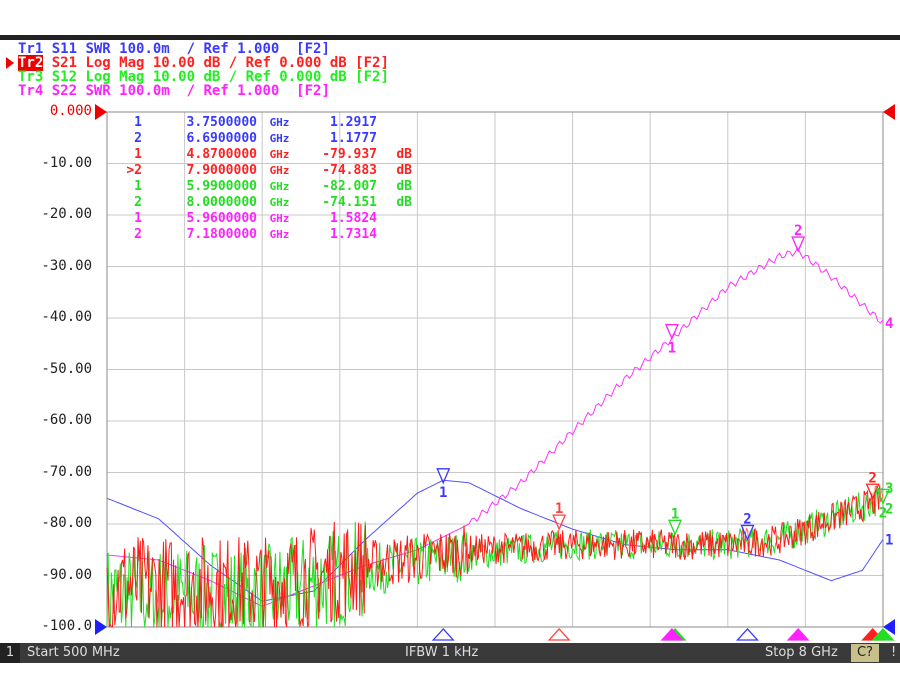 This screenshot has width=900, height=700. I want to click on trace-end-label: 3, so click(889, 489).